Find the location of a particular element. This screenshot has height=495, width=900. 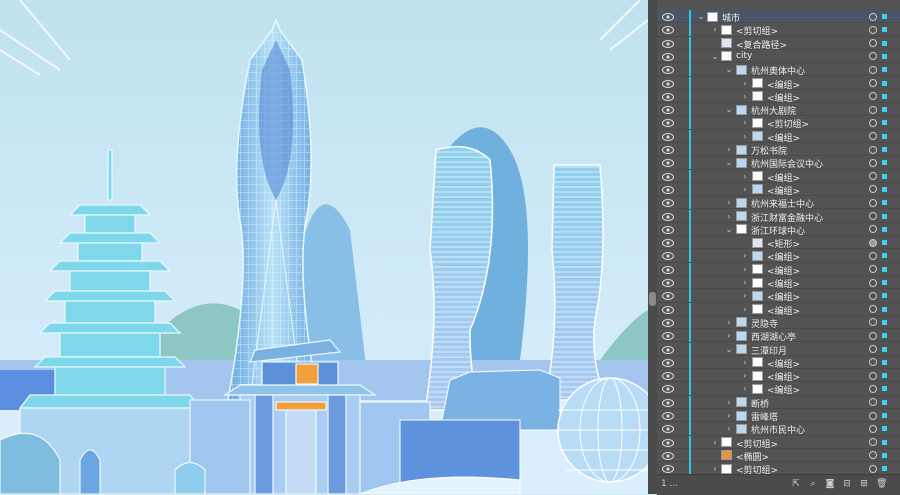

layer-label: 断桥 is located at coordinates (760, 403).